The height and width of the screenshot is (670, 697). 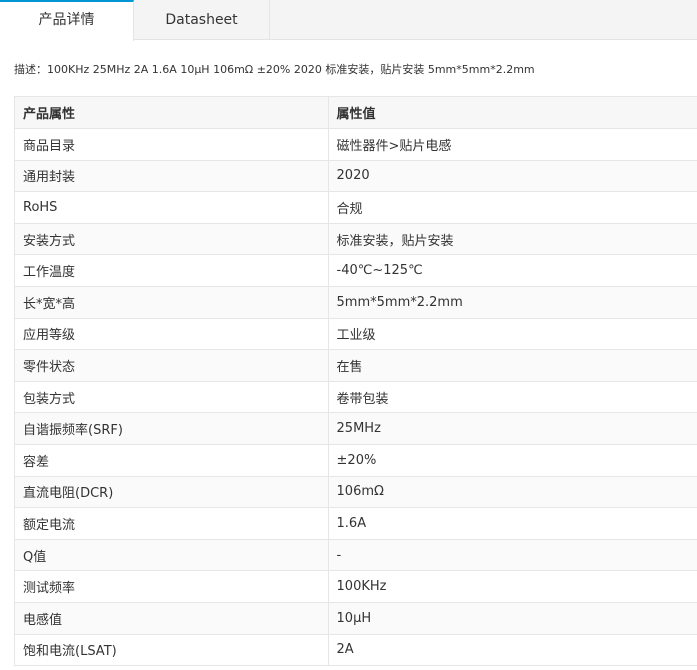 What do you see at coordinates (171, 144) in the screenshot?
I see `attribute-name-cell: 商品目录` at bounding box center [171, 144].